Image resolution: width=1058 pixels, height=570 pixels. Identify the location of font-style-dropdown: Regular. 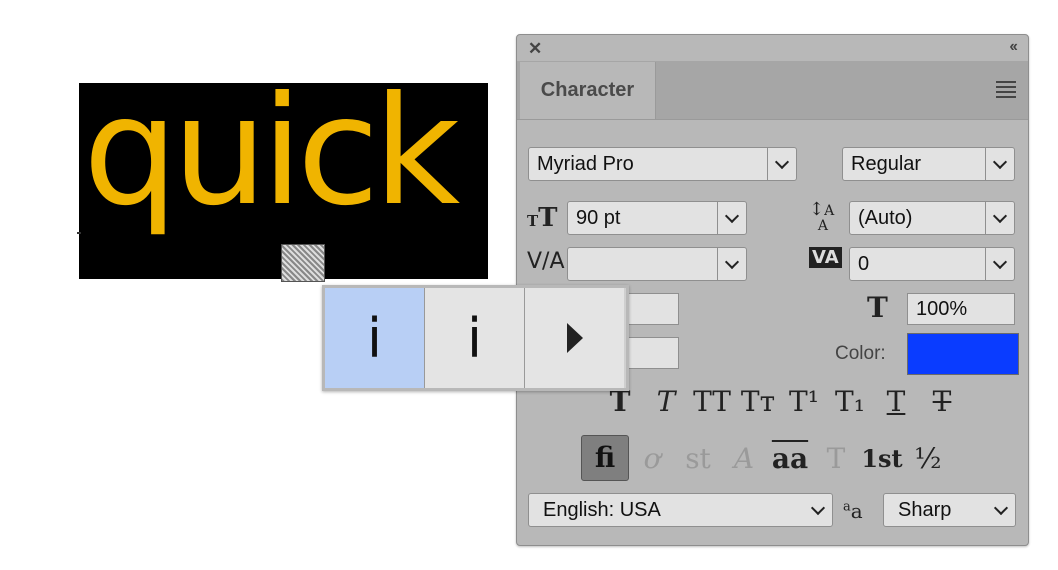
(928, 164).